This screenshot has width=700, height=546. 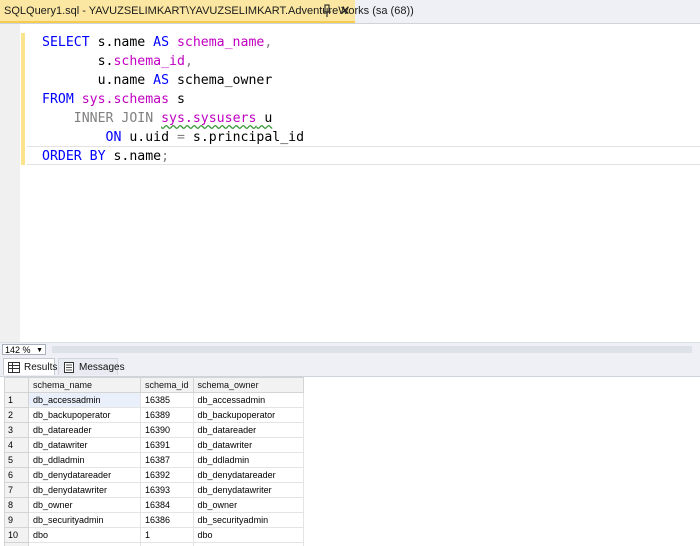 I want to click on cell-schema-owner: db_datareader, so click(x=248, y=430).